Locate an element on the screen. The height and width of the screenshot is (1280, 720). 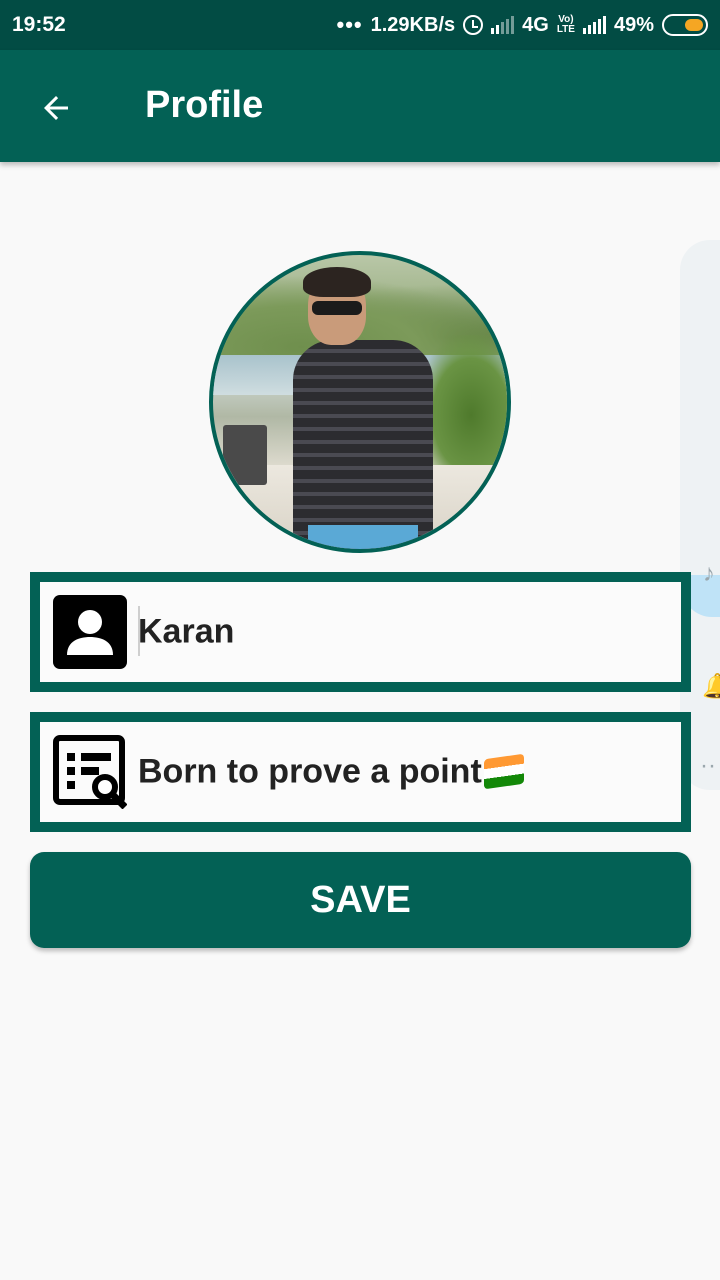
signal-strength-icon is located at coordinates (503, 25).